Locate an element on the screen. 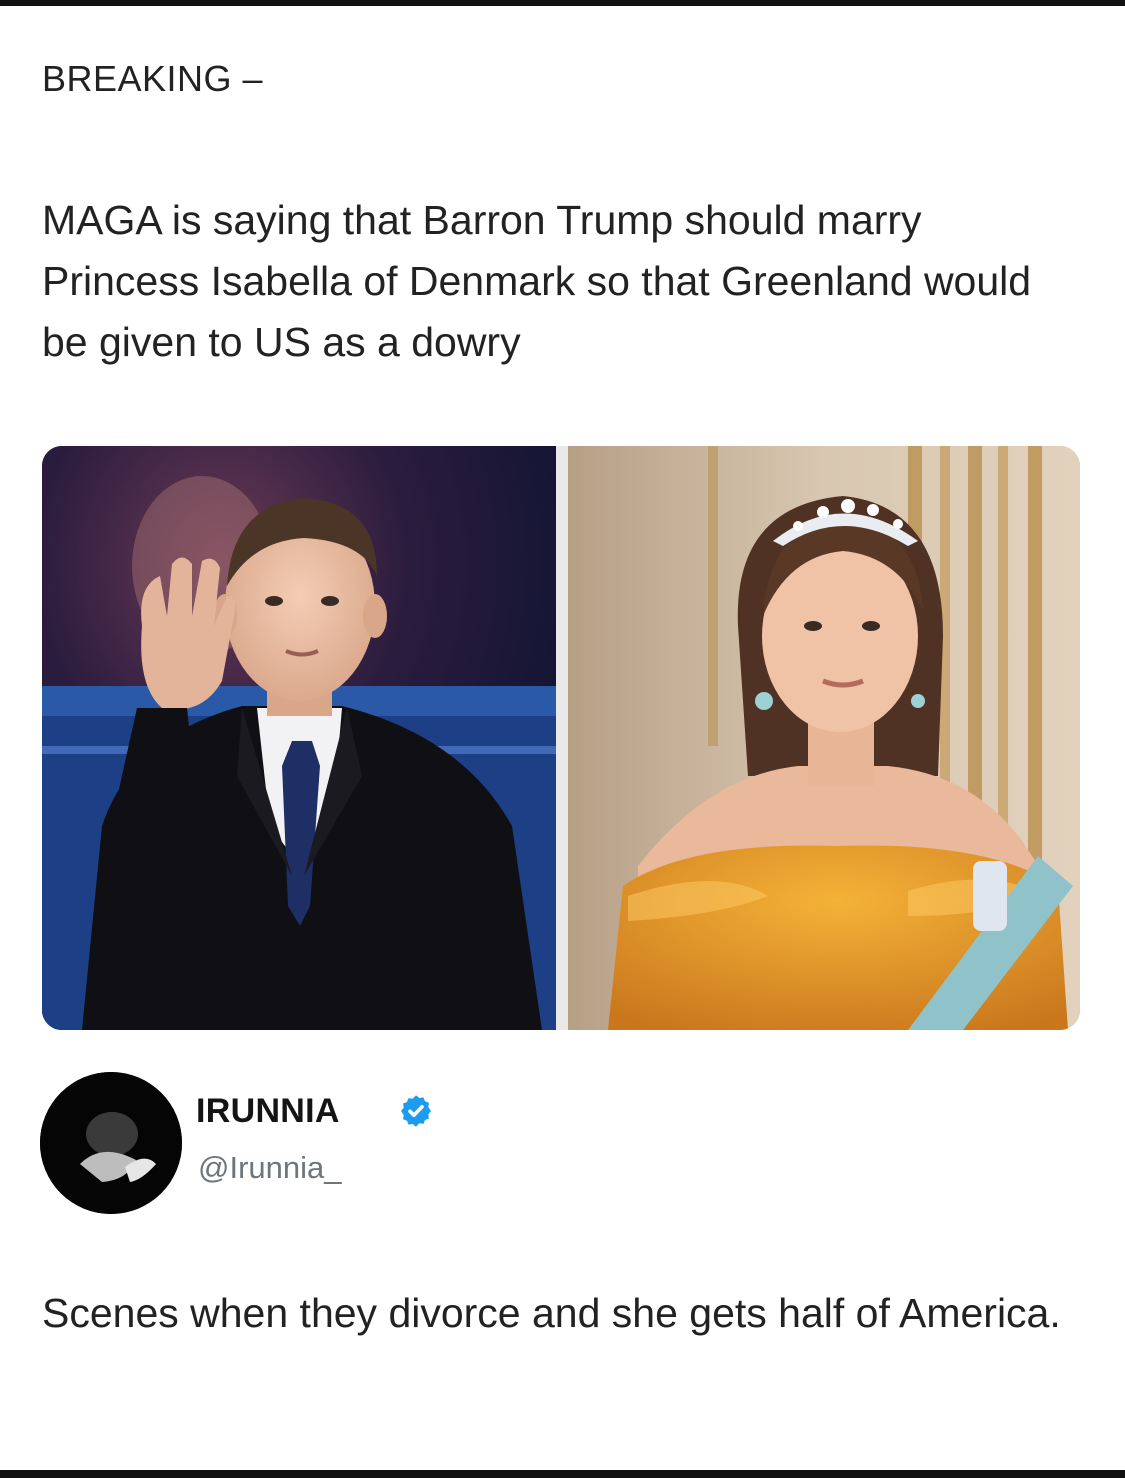 The image size is (1125, 1478). post-kicker: BREAKING – is located at coordinates (153, 78).